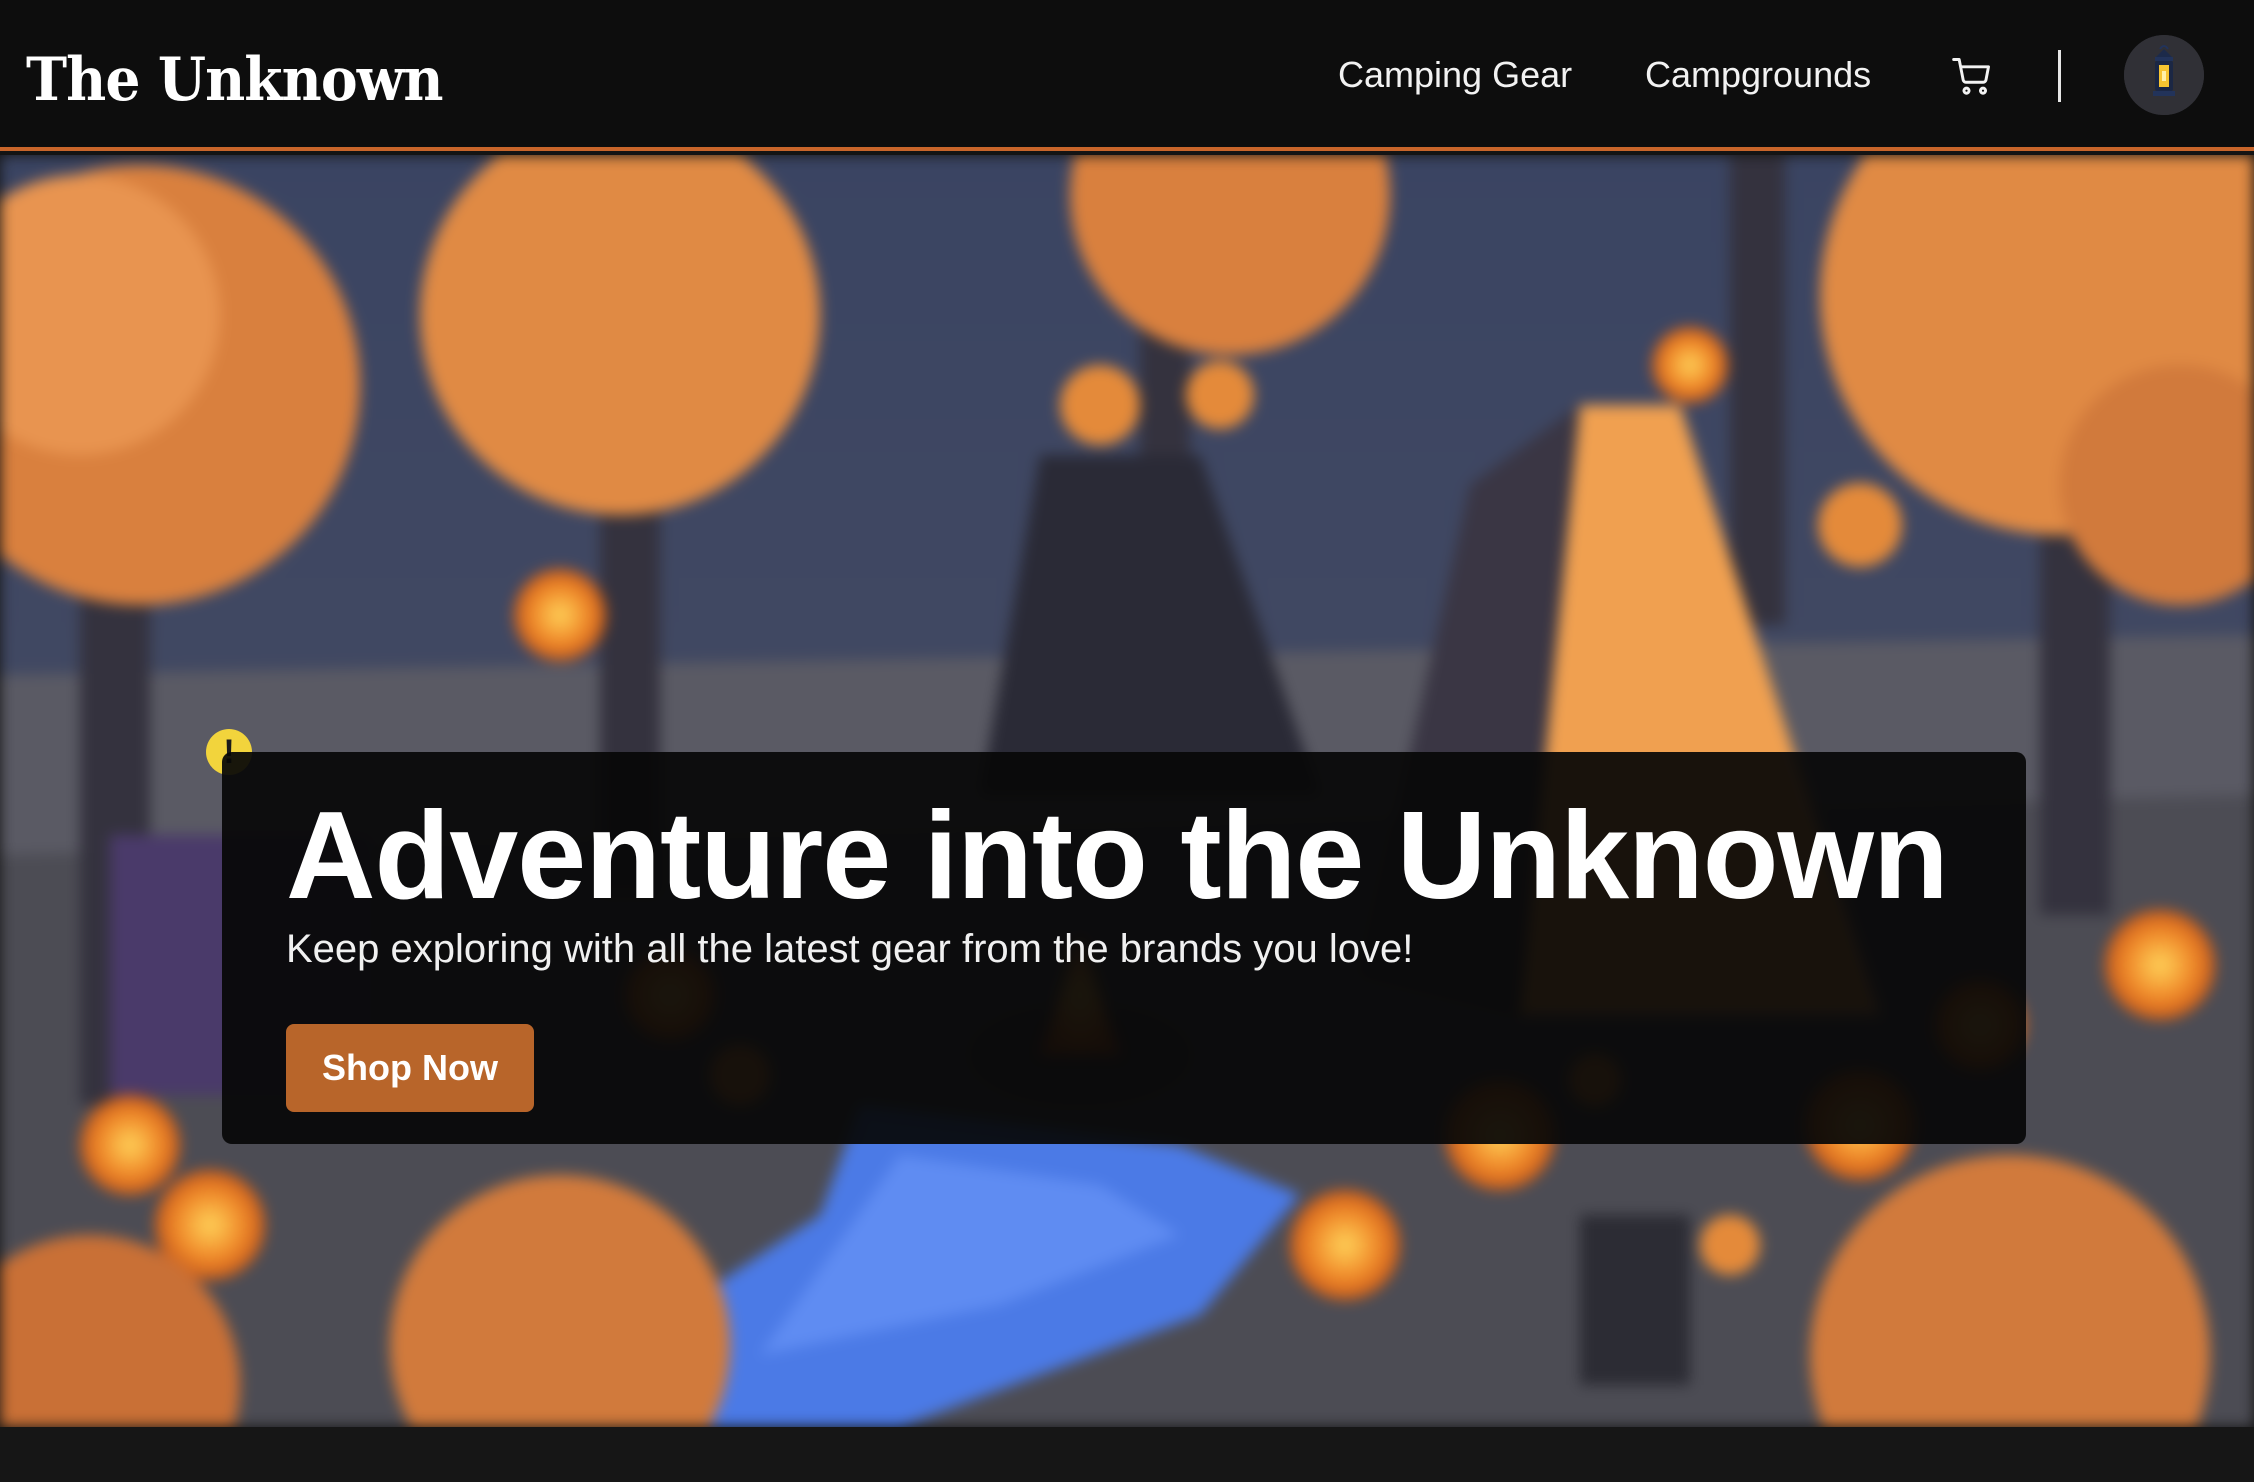 Image resolution: width=2254 pixels, height=1482 pixels. What do you see at coordinates (2059, 76) in the screenshot?
I see `header-divider` at bounding box center [2059, 76].